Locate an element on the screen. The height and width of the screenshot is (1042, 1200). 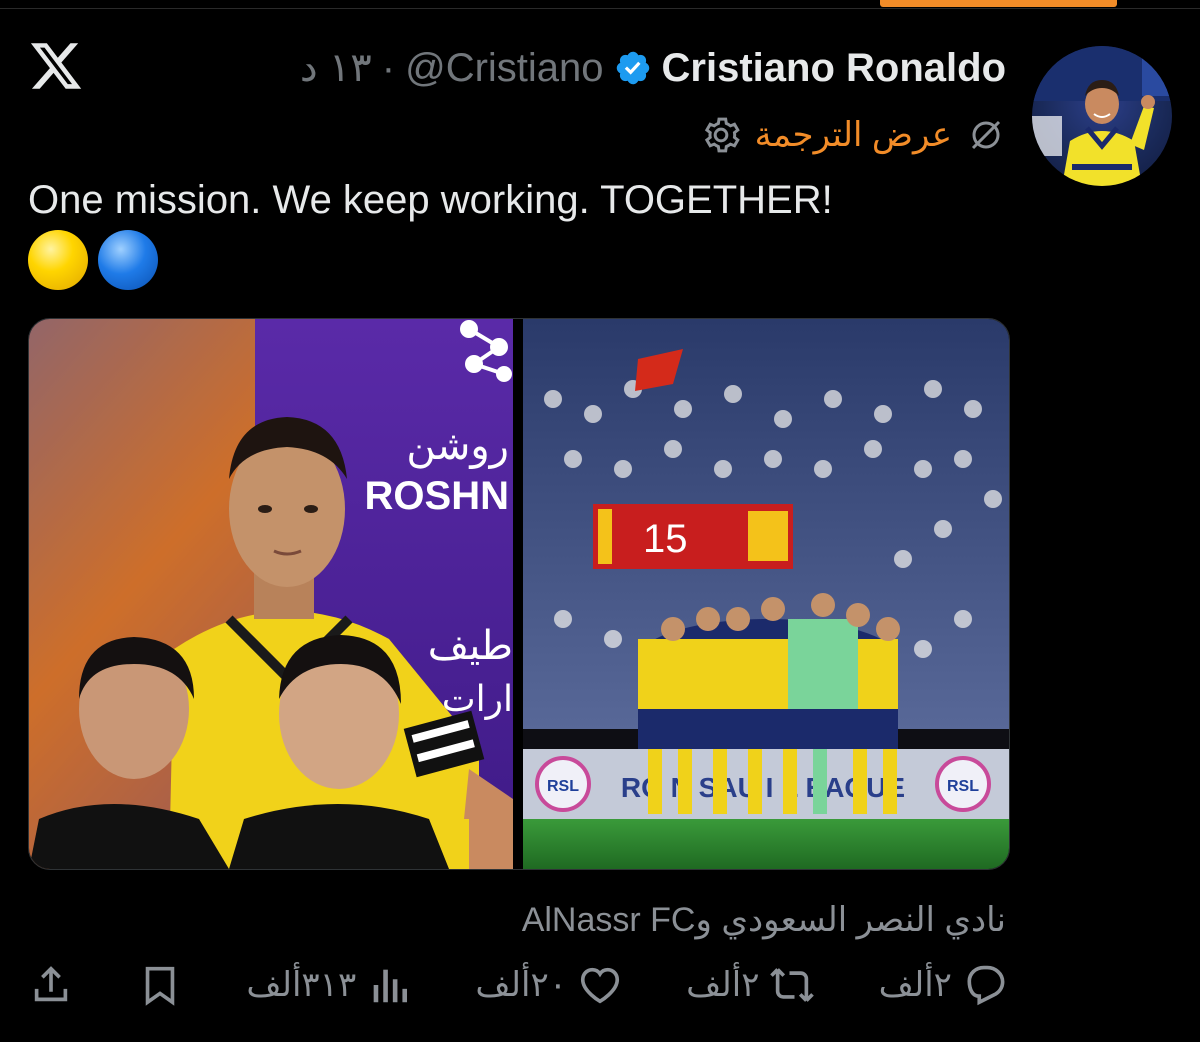
yellow-circle-emoji-icon is located at coordinates (58, 260).